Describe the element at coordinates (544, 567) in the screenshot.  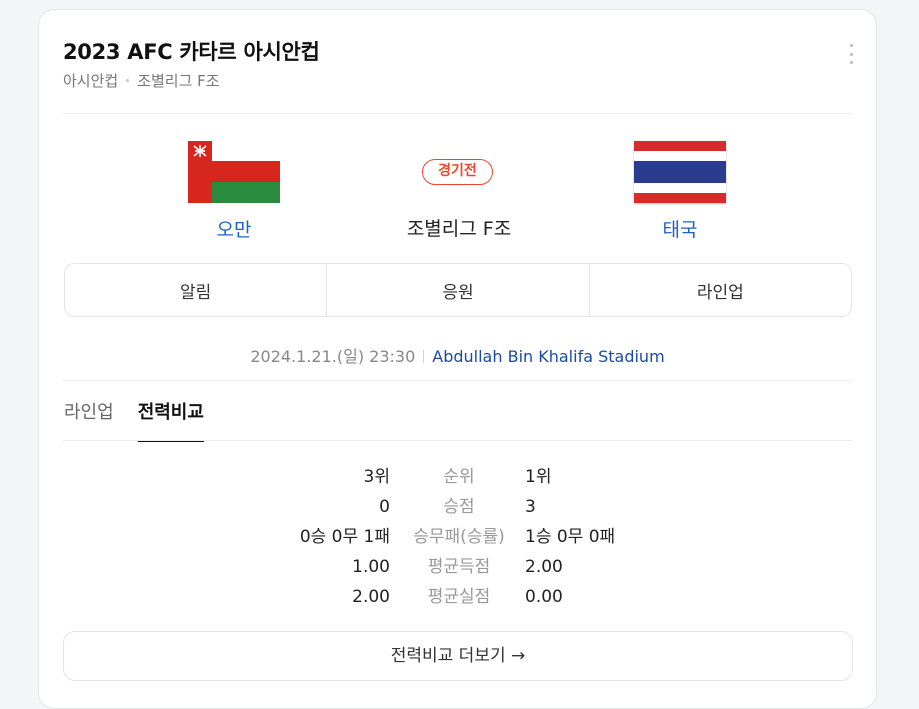
I see `away-value: 2.00` at that location.